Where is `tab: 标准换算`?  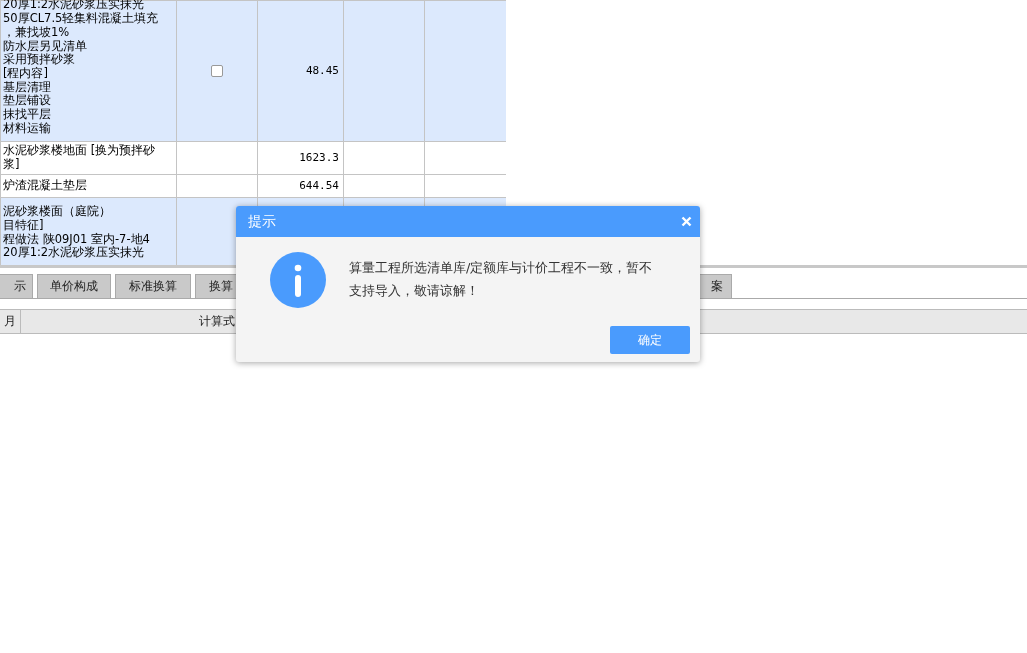 tab: 标准换算 is located at coordinates (153, 286).